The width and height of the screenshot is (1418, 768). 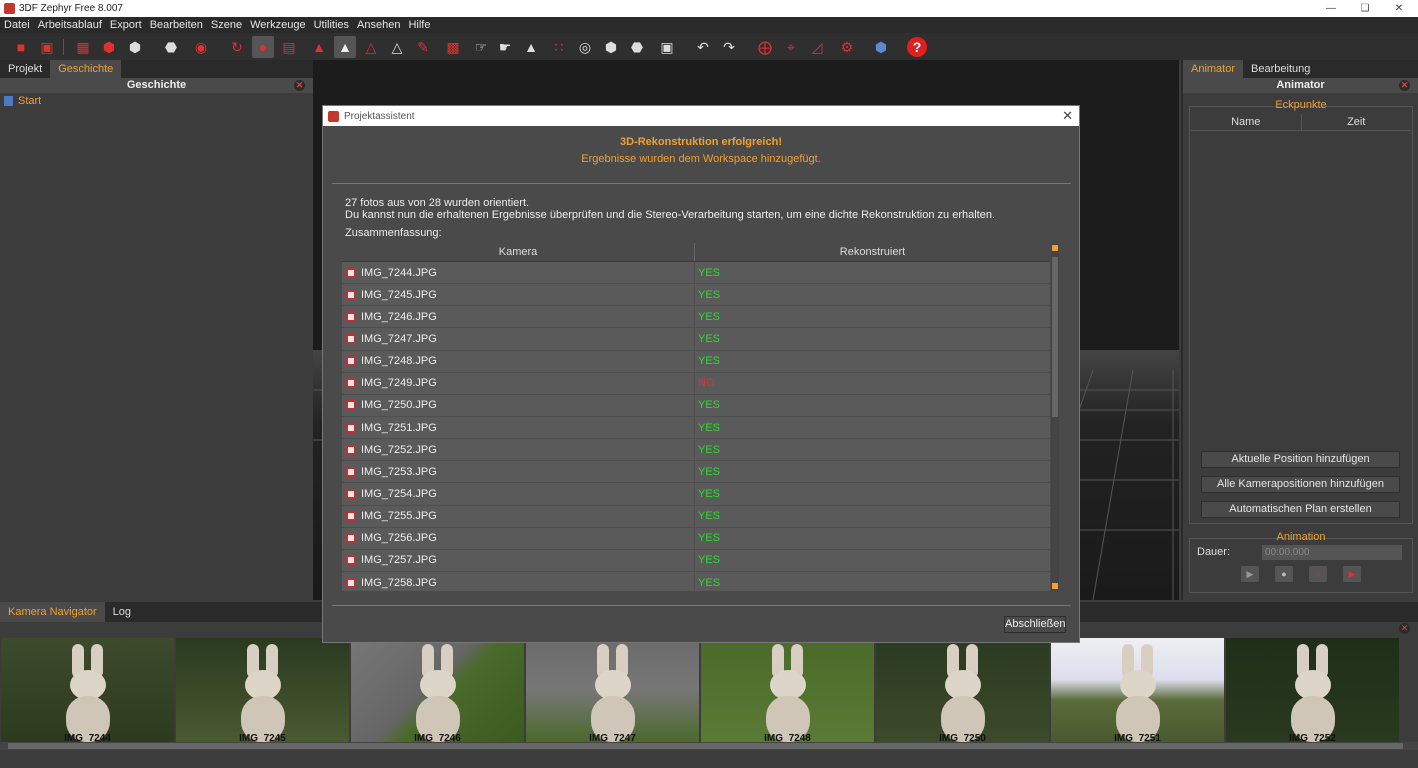 What do you see at coordinates (696, 581) in the screenshot?
I see `table-row: IMG_7258.JPG YES` at bounding box center [696, 581].